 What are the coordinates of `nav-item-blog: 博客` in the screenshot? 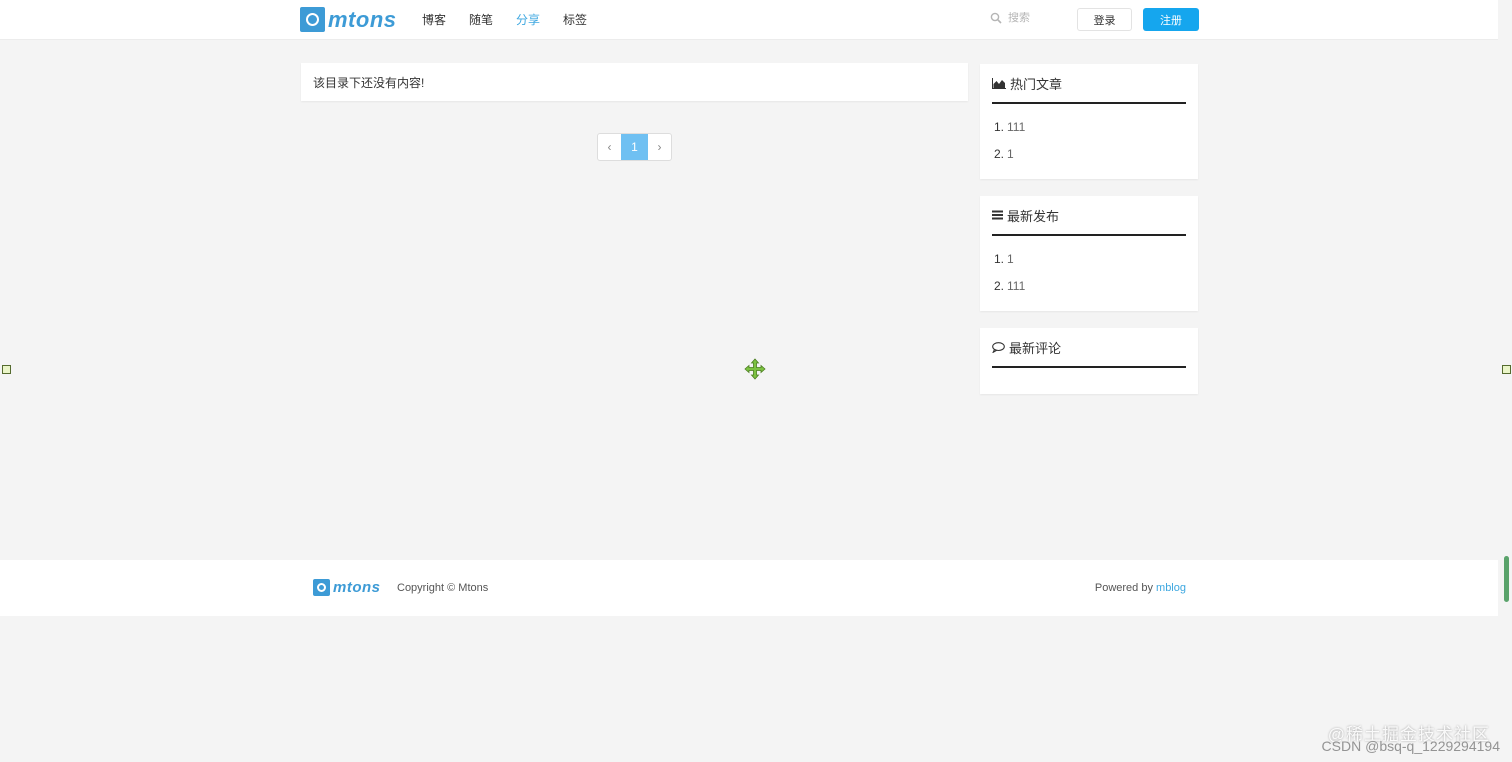 It's located at (434, 19).